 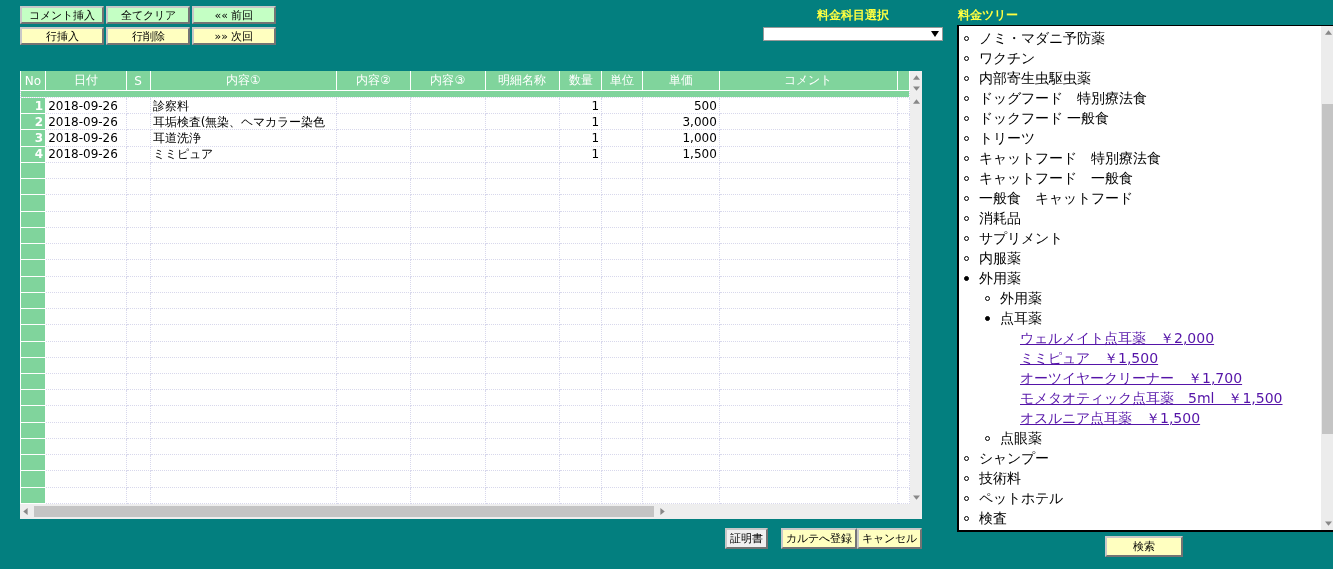 I want to click on search-button: 検索, so click(x=1144, y=546).